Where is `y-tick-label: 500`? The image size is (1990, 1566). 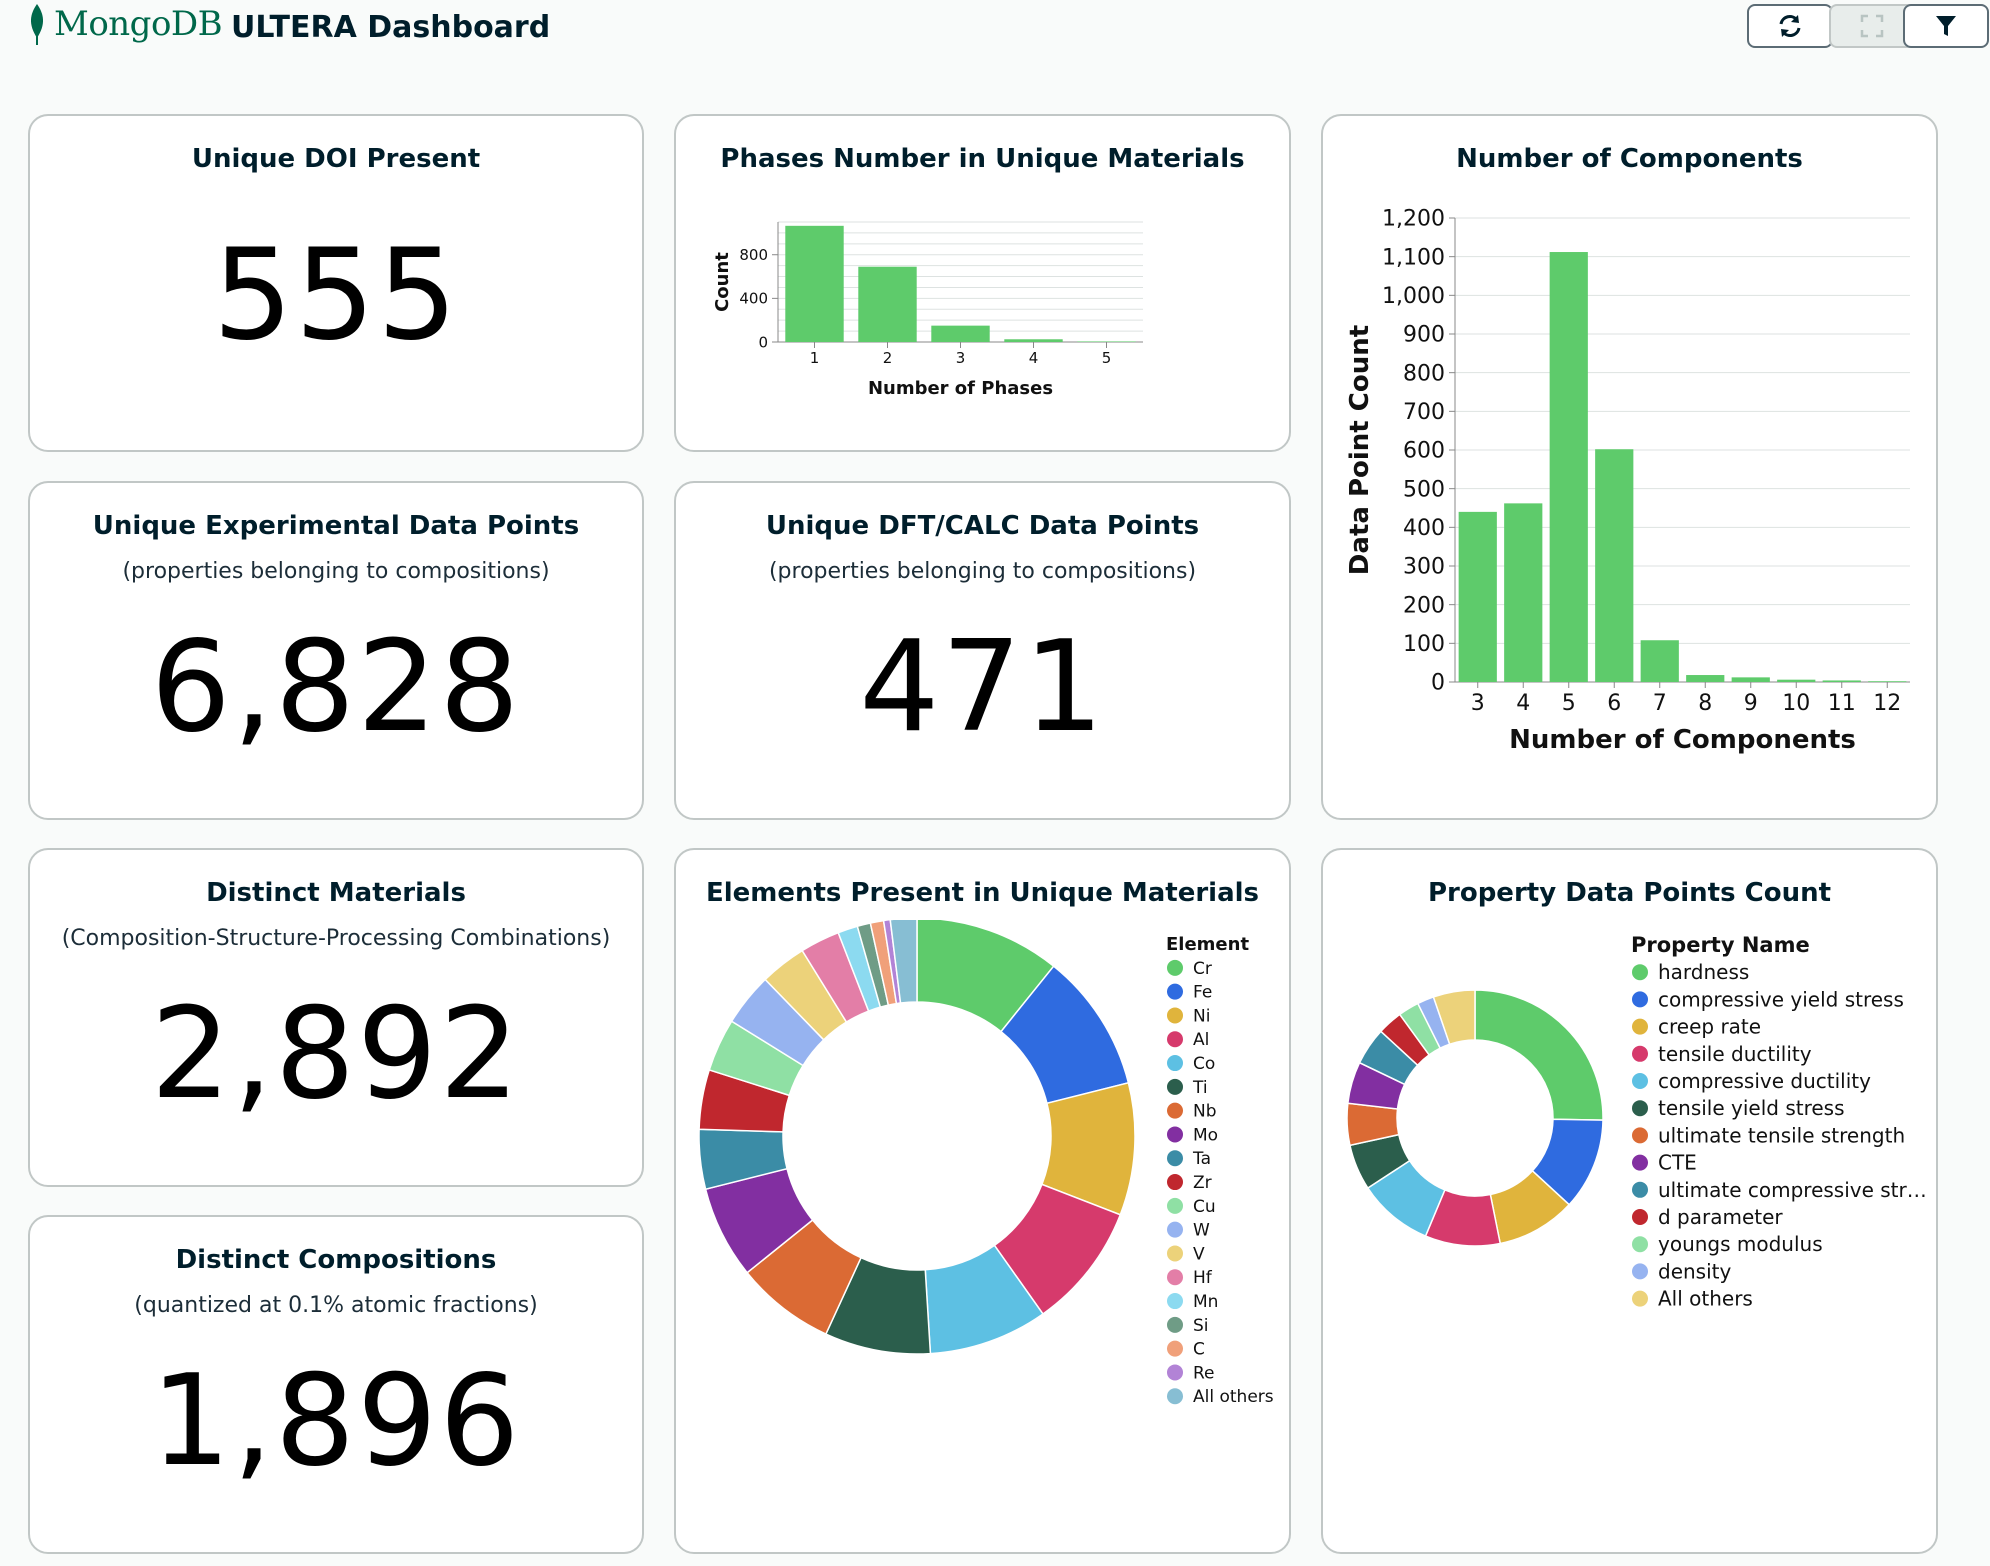 y-tick-label: 500 is located at coordinates (1424, 489).